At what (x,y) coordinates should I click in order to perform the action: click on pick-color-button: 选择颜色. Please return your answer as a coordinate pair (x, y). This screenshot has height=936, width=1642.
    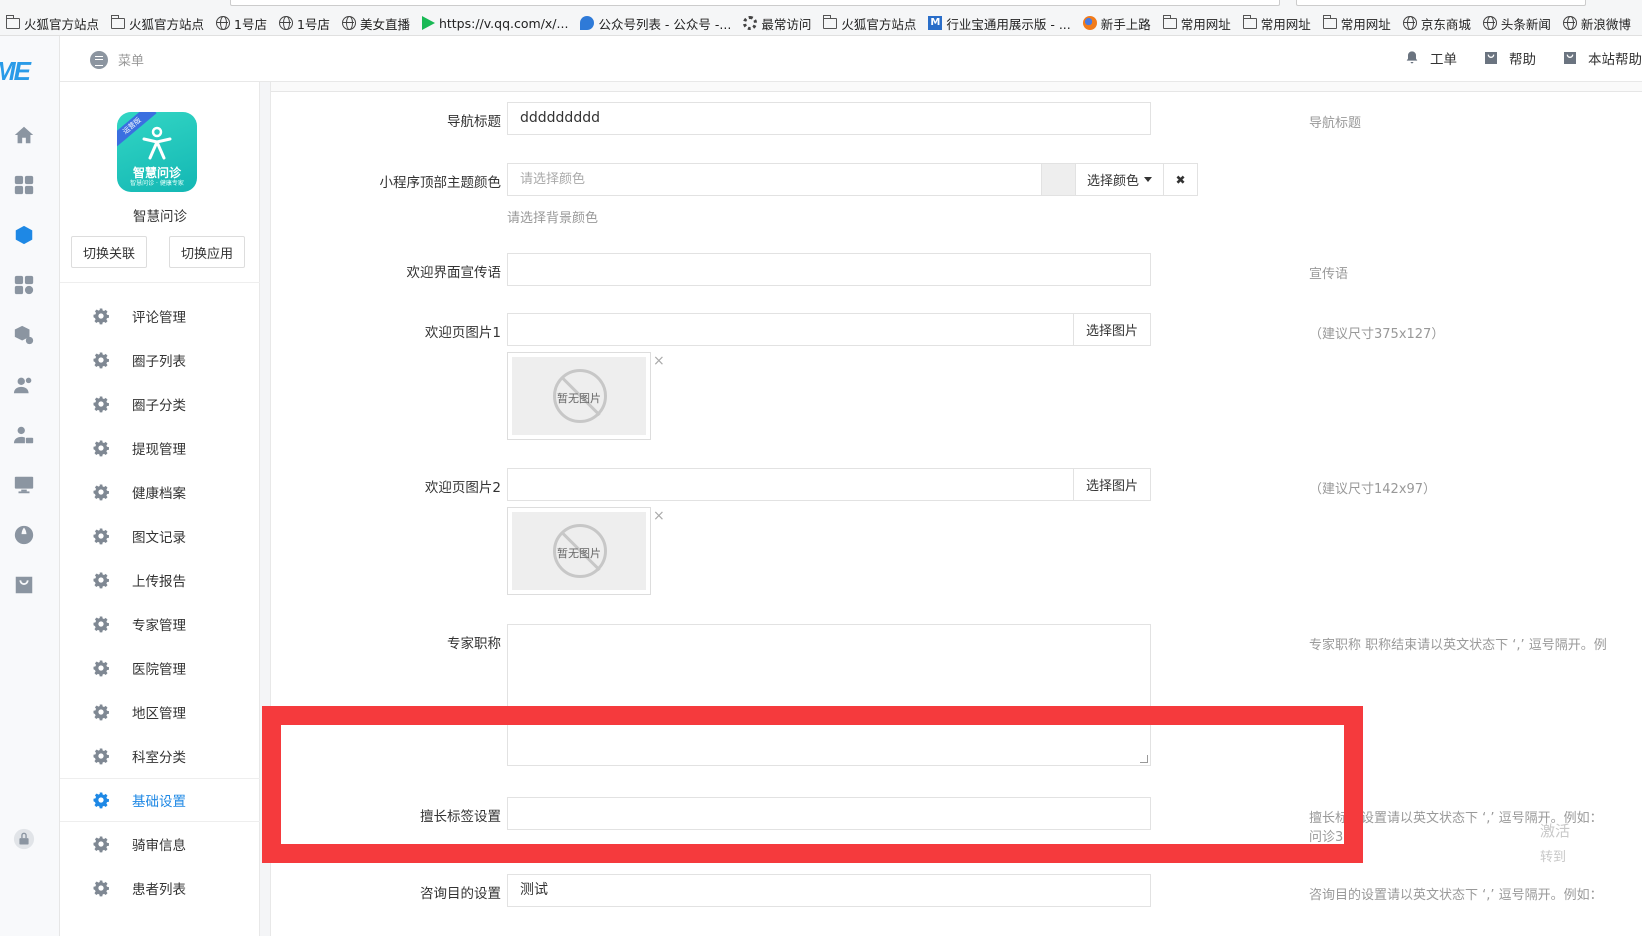
    Looking at the image, I should click on (1119, 179).